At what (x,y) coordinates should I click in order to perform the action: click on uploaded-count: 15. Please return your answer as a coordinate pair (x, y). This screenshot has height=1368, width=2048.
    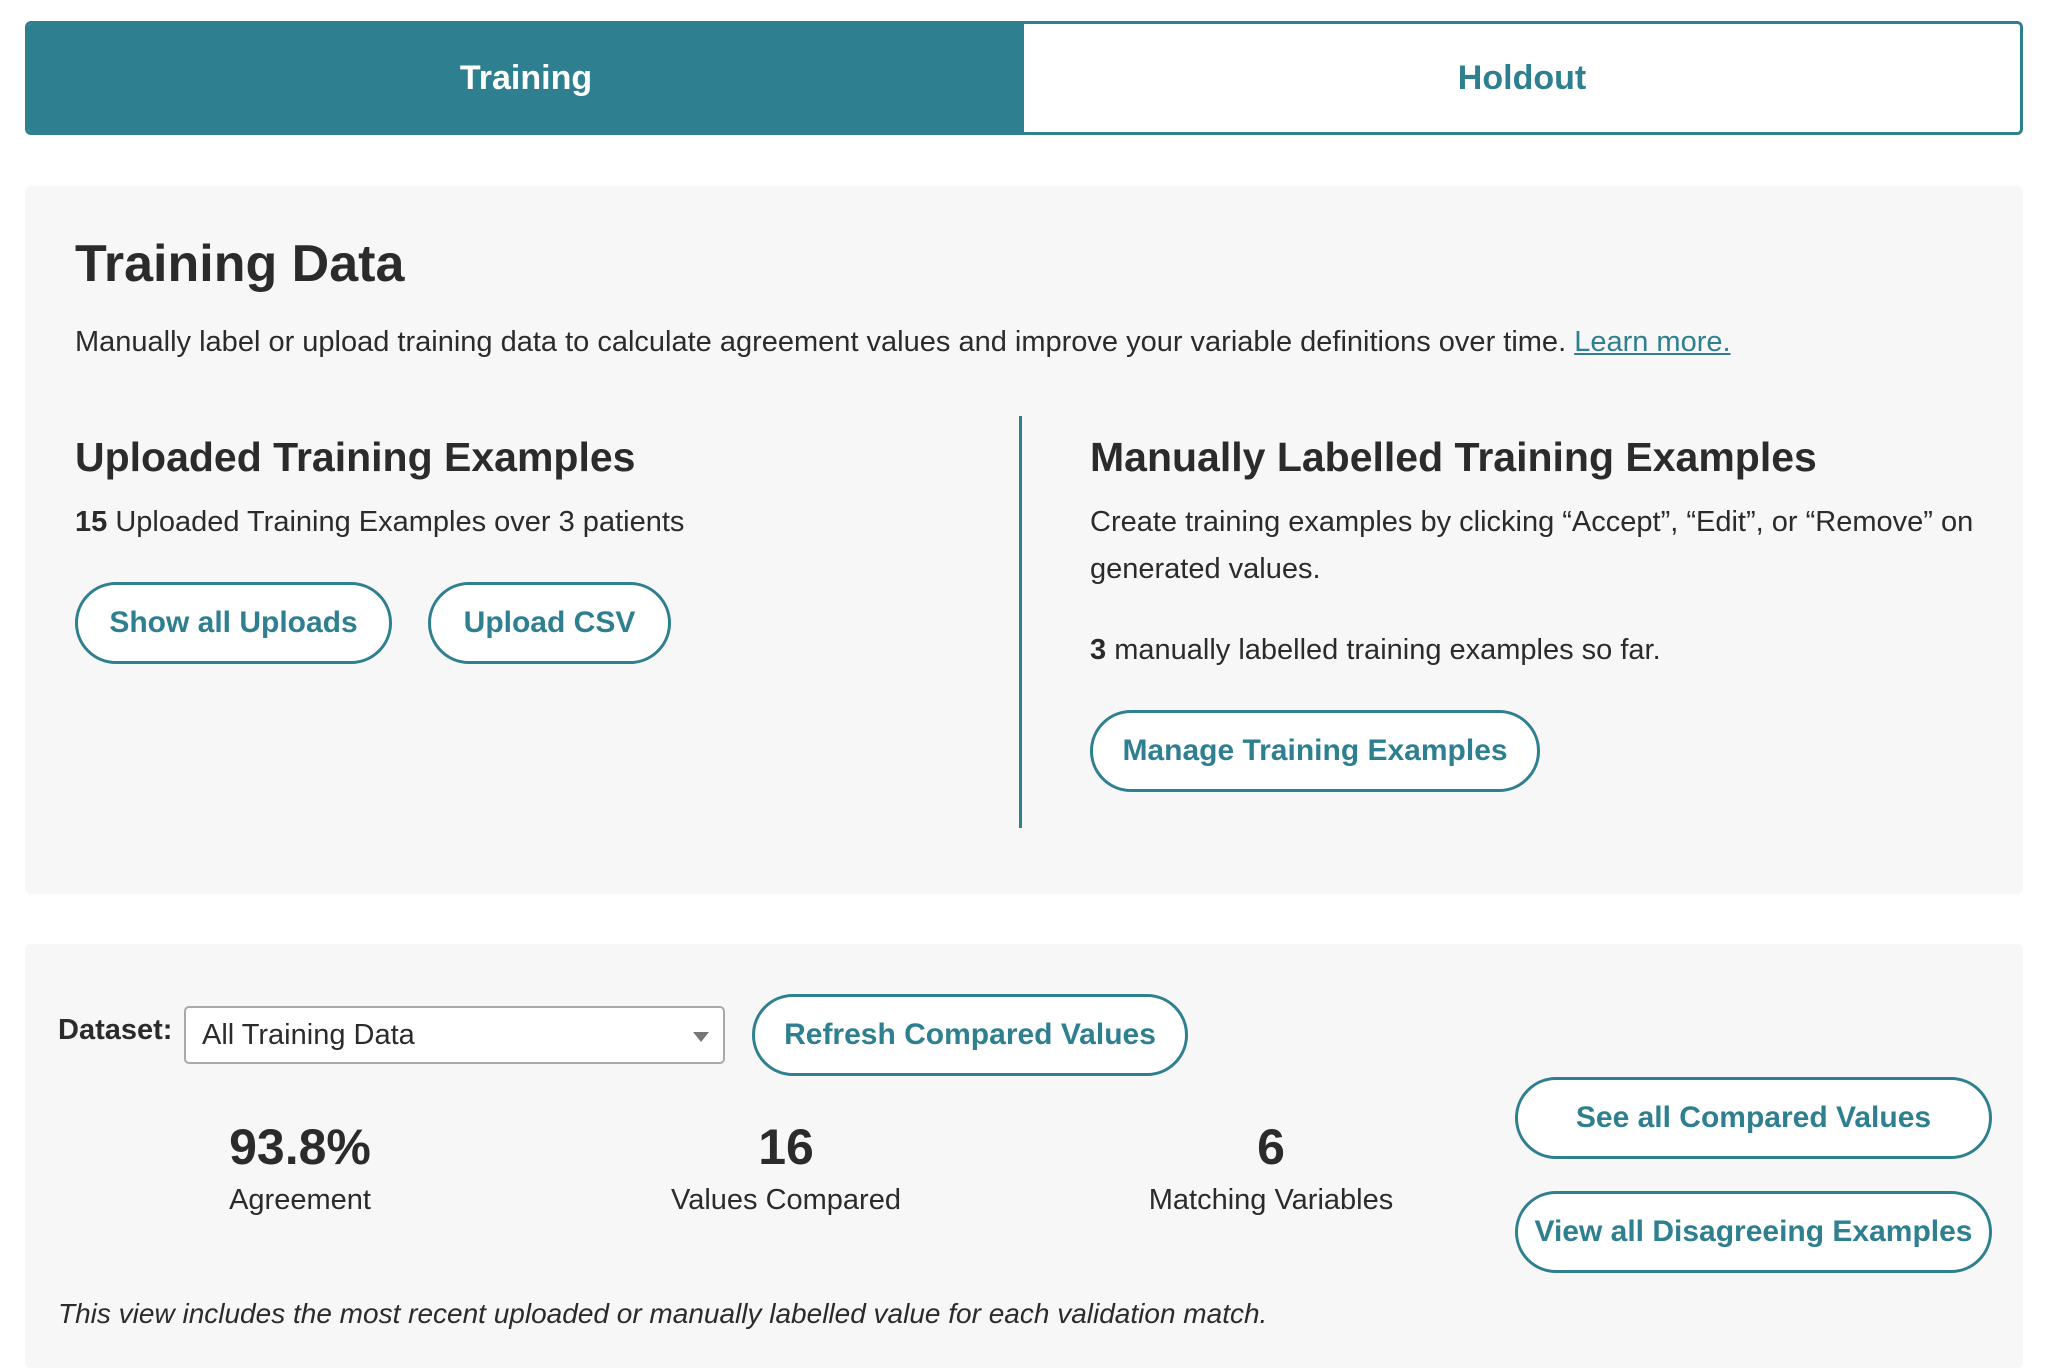
    Looking at the image, I should click on (91, 522).